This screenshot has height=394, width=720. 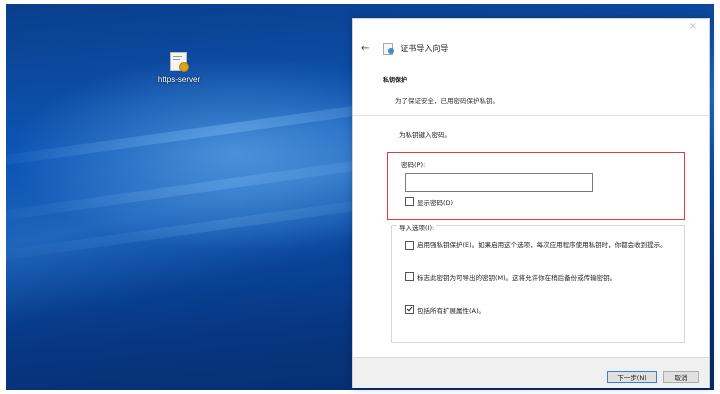 I want to click on show-password-option: 显示密码(D), so click(x=429, y=202).